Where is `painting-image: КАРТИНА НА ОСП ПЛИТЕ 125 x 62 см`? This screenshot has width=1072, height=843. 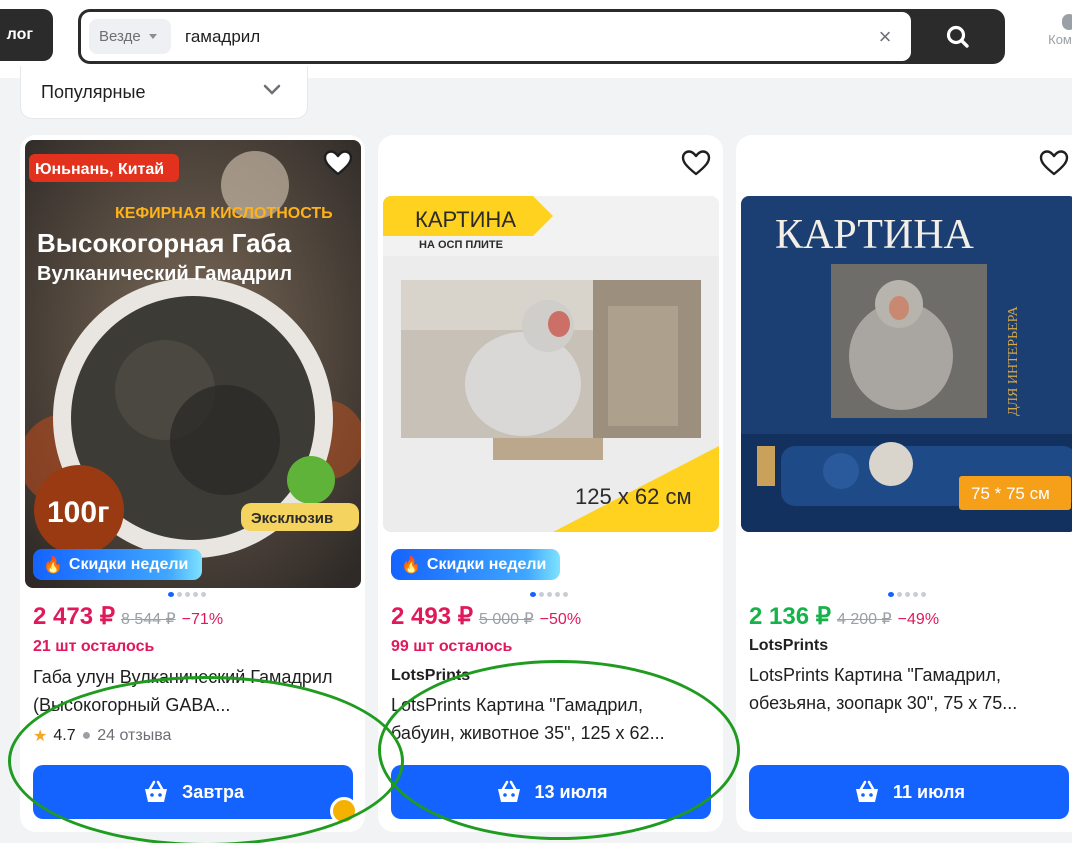
painting-image: КАРТИНА НА ОСП ПЛИТЕ 125 x 62 см is located at coordinates (551, 364).